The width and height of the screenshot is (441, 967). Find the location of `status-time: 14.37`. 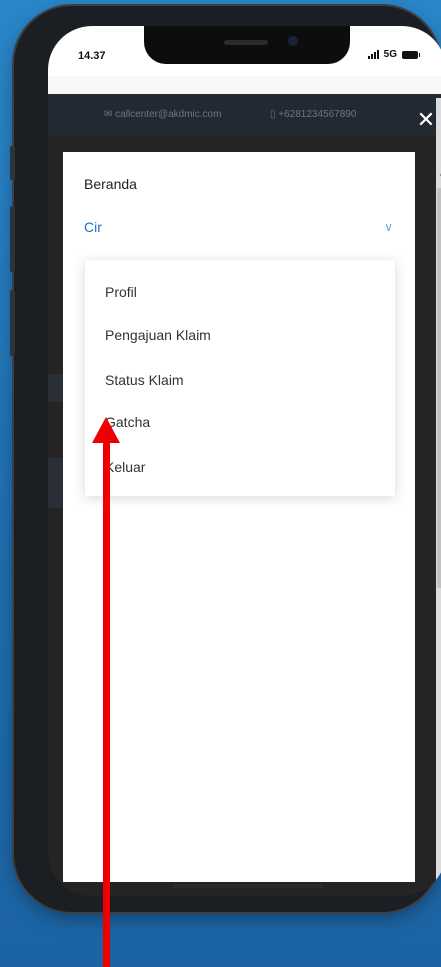

status-time: 14.37 is located at coordinates (92, 56).